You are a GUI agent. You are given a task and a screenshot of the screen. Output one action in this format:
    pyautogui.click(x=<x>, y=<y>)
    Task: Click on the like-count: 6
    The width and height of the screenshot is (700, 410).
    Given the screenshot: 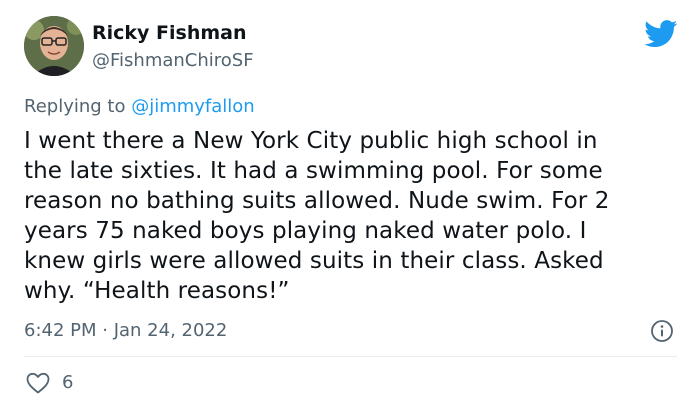 What is the action you would take?
    pyautogui.click(x=68, y=382)
    